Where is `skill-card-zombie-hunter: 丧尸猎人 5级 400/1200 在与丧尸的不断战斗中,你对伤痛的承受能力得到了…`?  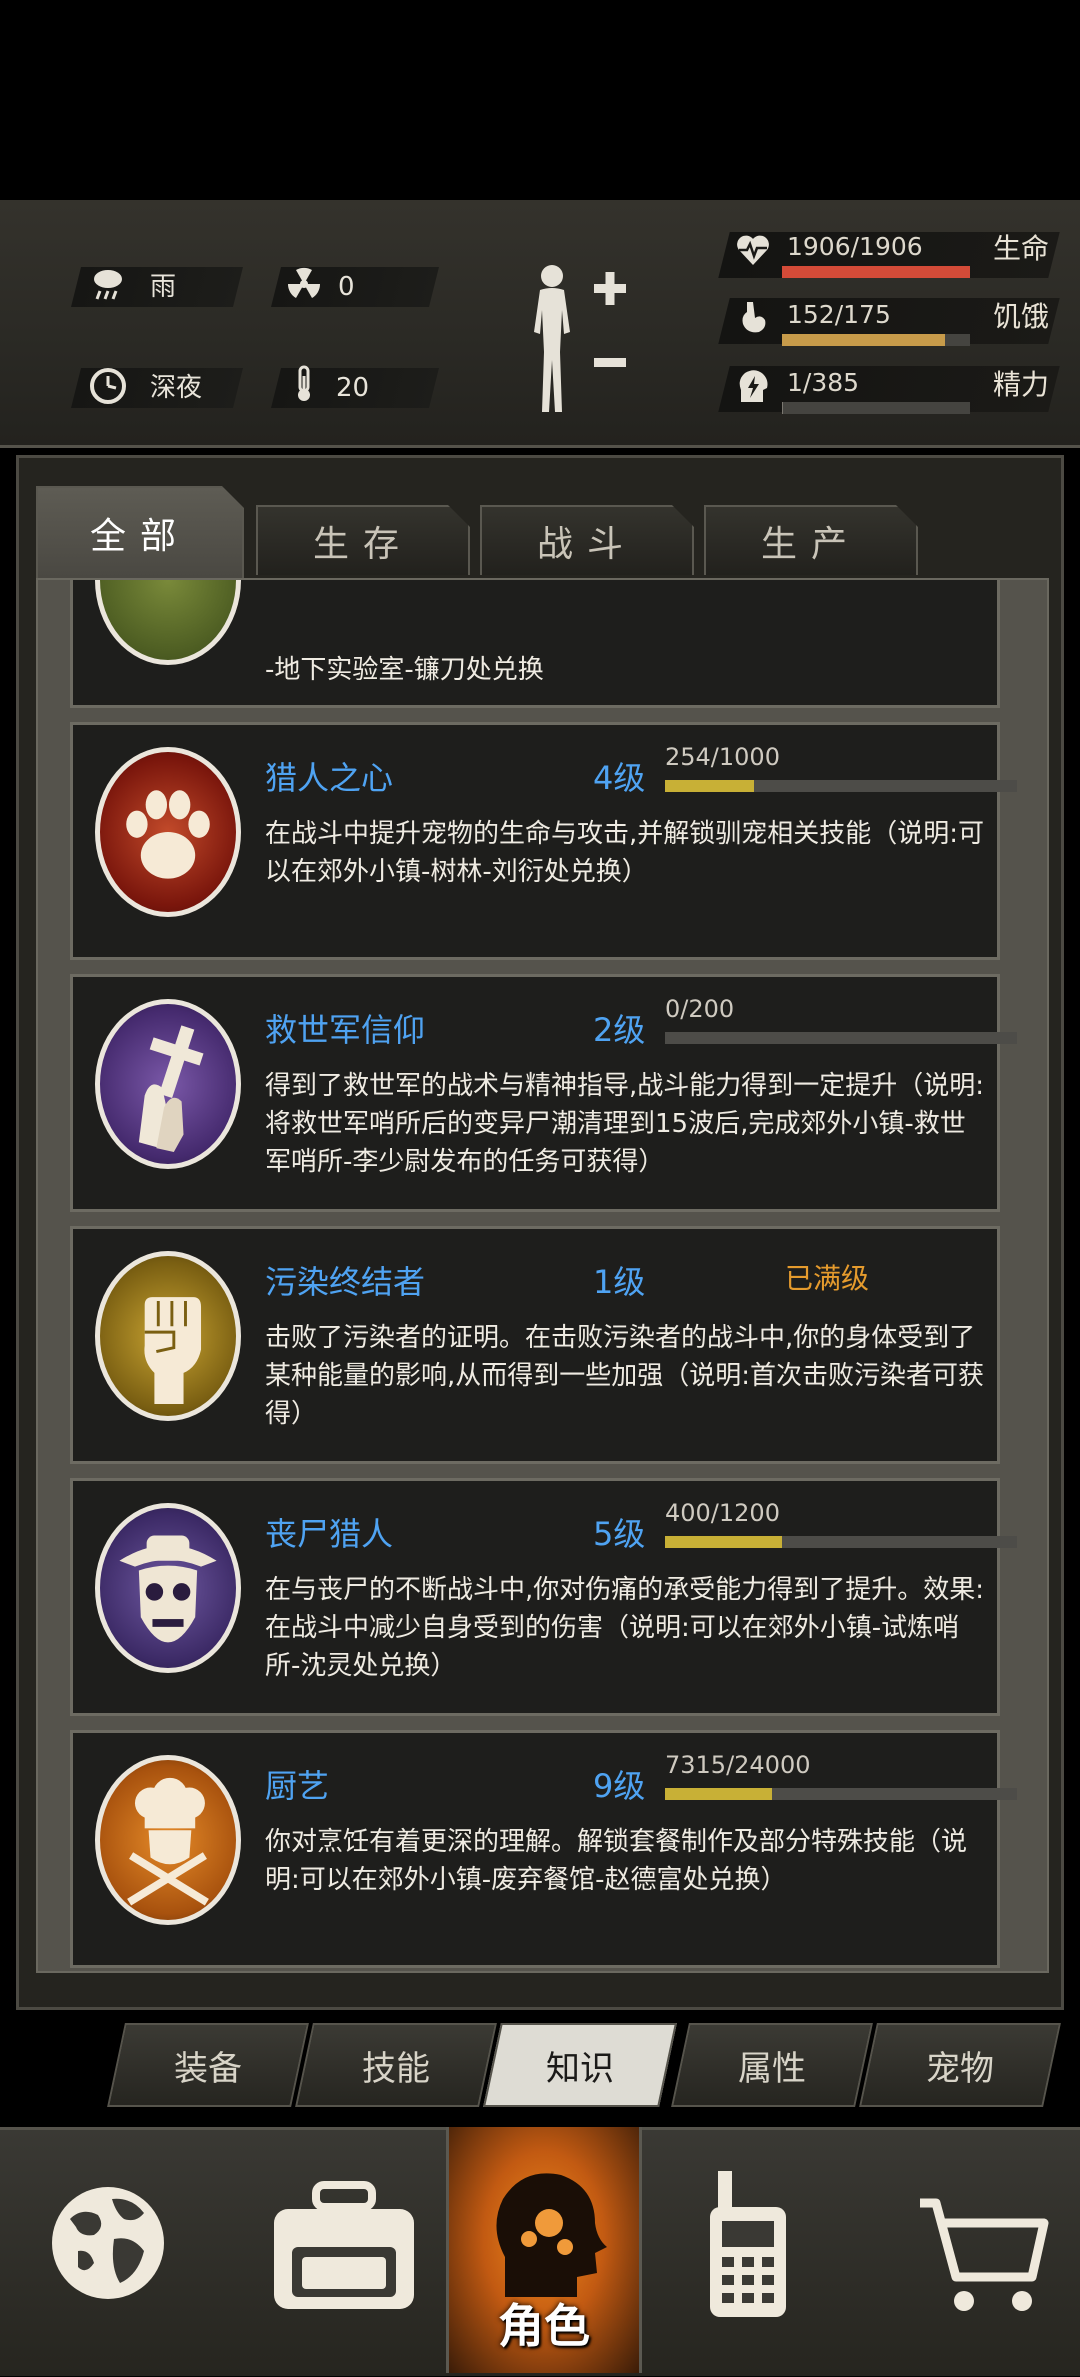
skill-card-zombie-hunter: 丧尸猎人 5级 400/1200 在与丧尸的不断战斗中,你对伤痛的承受能力得到了… is located at coordinates (535, 1597).